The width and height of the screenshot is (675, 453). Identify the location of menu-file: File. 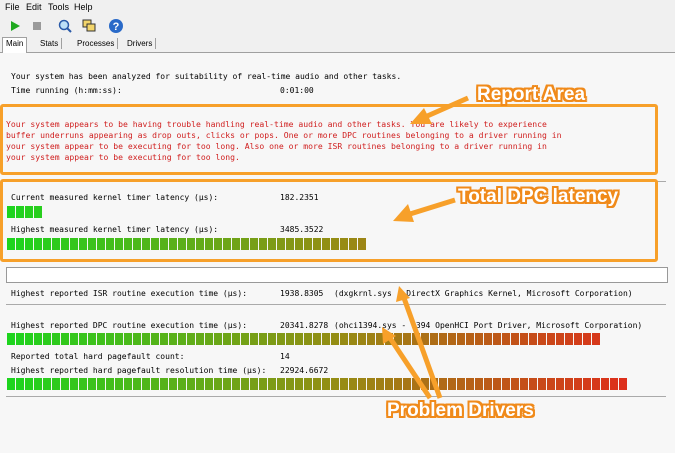
(12, 7).